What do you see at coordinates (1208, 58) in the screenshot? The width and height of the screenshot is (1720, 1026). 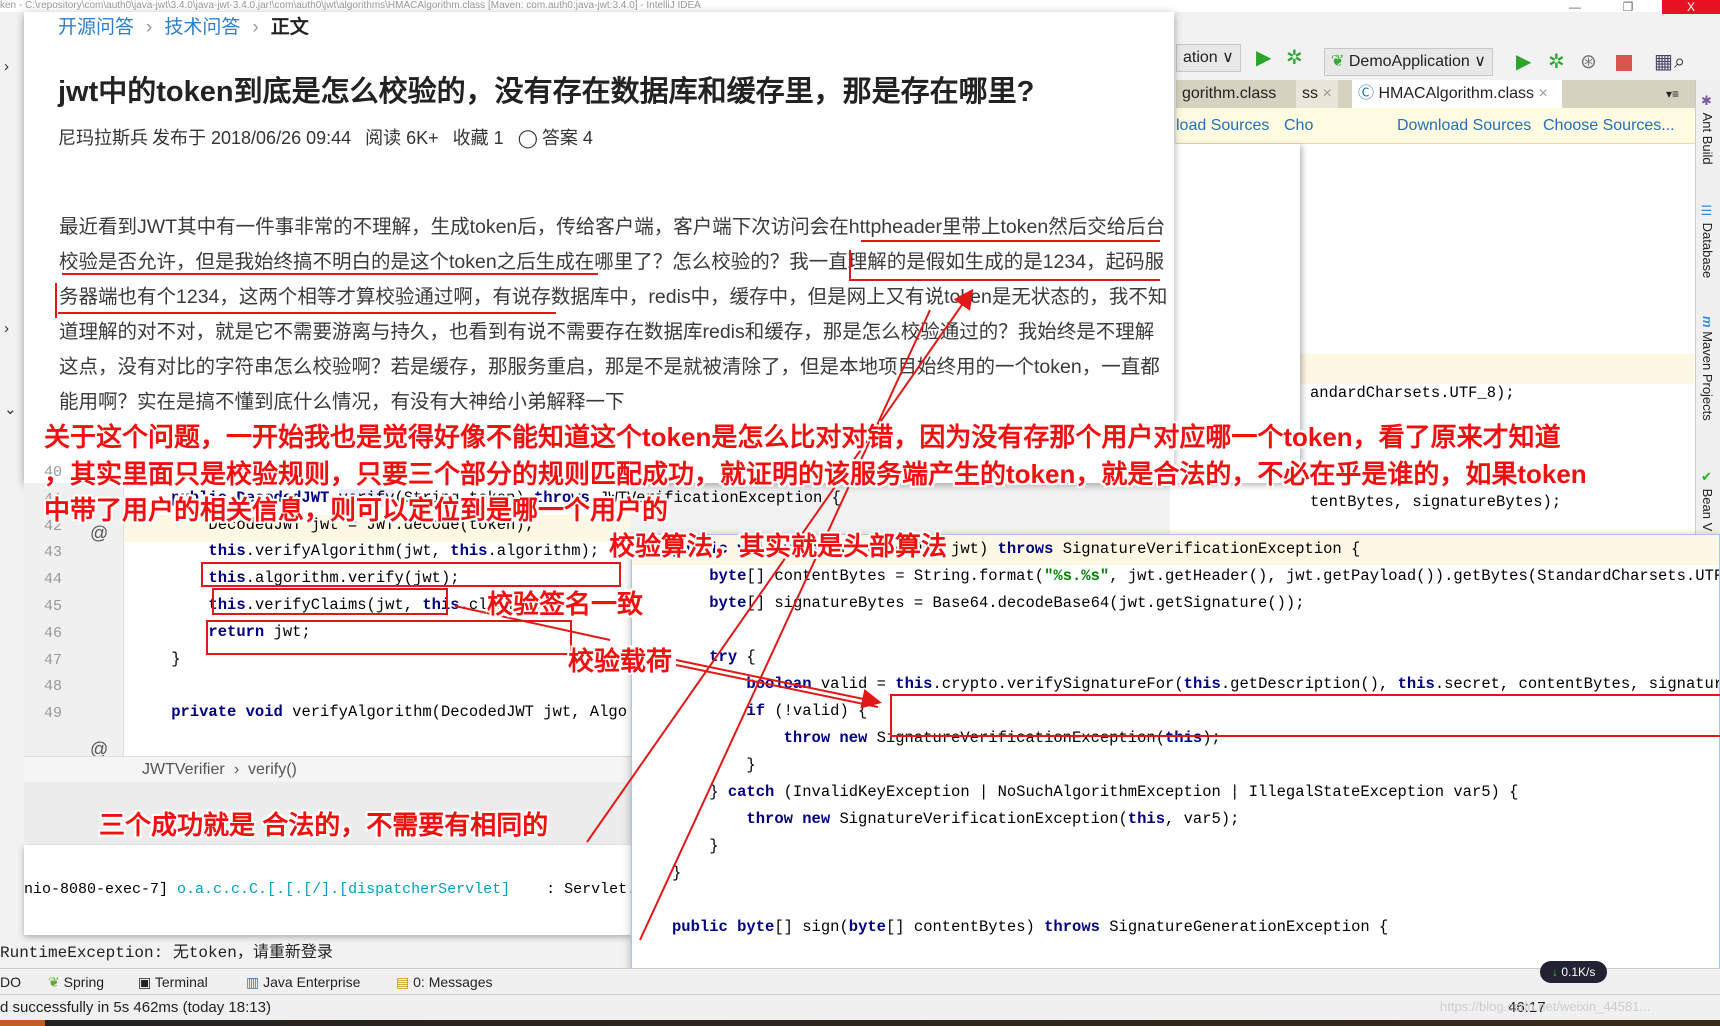 I see `run-config-dropdown-partial: ation ∨` at bounding box center [1208, 58].